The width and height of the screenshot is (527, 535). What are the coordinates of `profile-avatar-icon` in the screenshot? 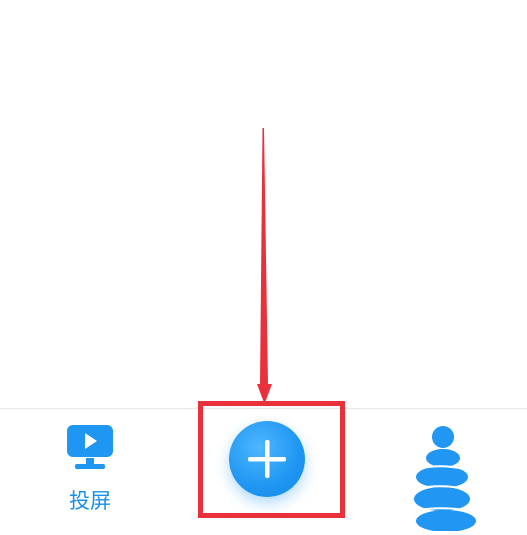 It's located at (445, 479).